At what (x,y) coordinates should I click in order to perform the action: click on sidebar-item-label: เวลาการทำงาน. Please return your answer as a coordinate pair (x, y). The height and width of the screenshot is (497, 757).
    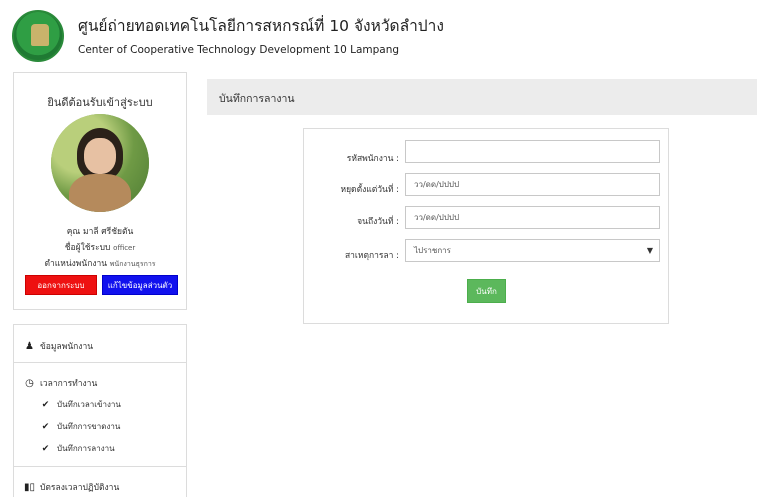
    Looking at the image, I should click on (69, 384).